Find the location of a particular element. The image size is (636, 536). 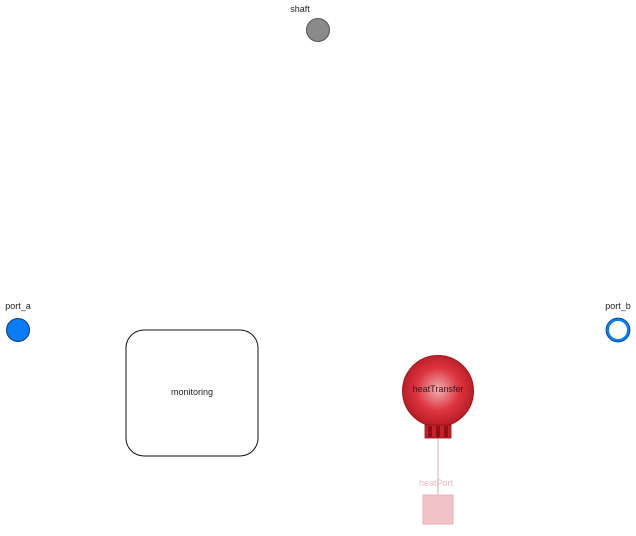

shaft-label: shaft is located at coordinates (300, 9).